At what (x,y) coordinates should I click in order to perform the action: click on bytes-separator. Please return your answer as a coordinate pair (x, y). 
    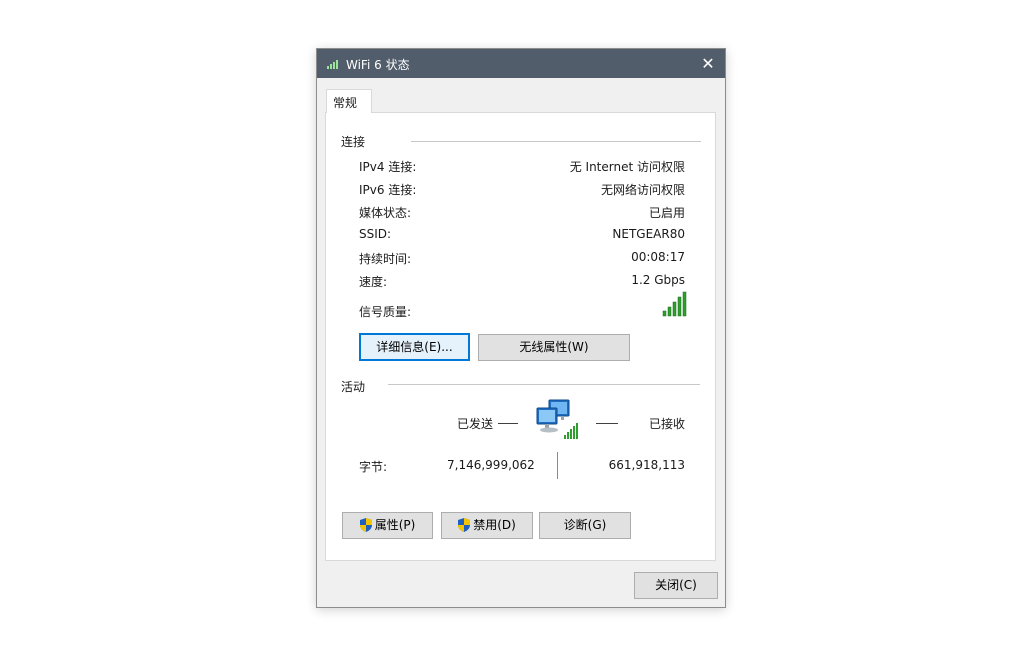
    Looking at the image, I should click on (557, 465).